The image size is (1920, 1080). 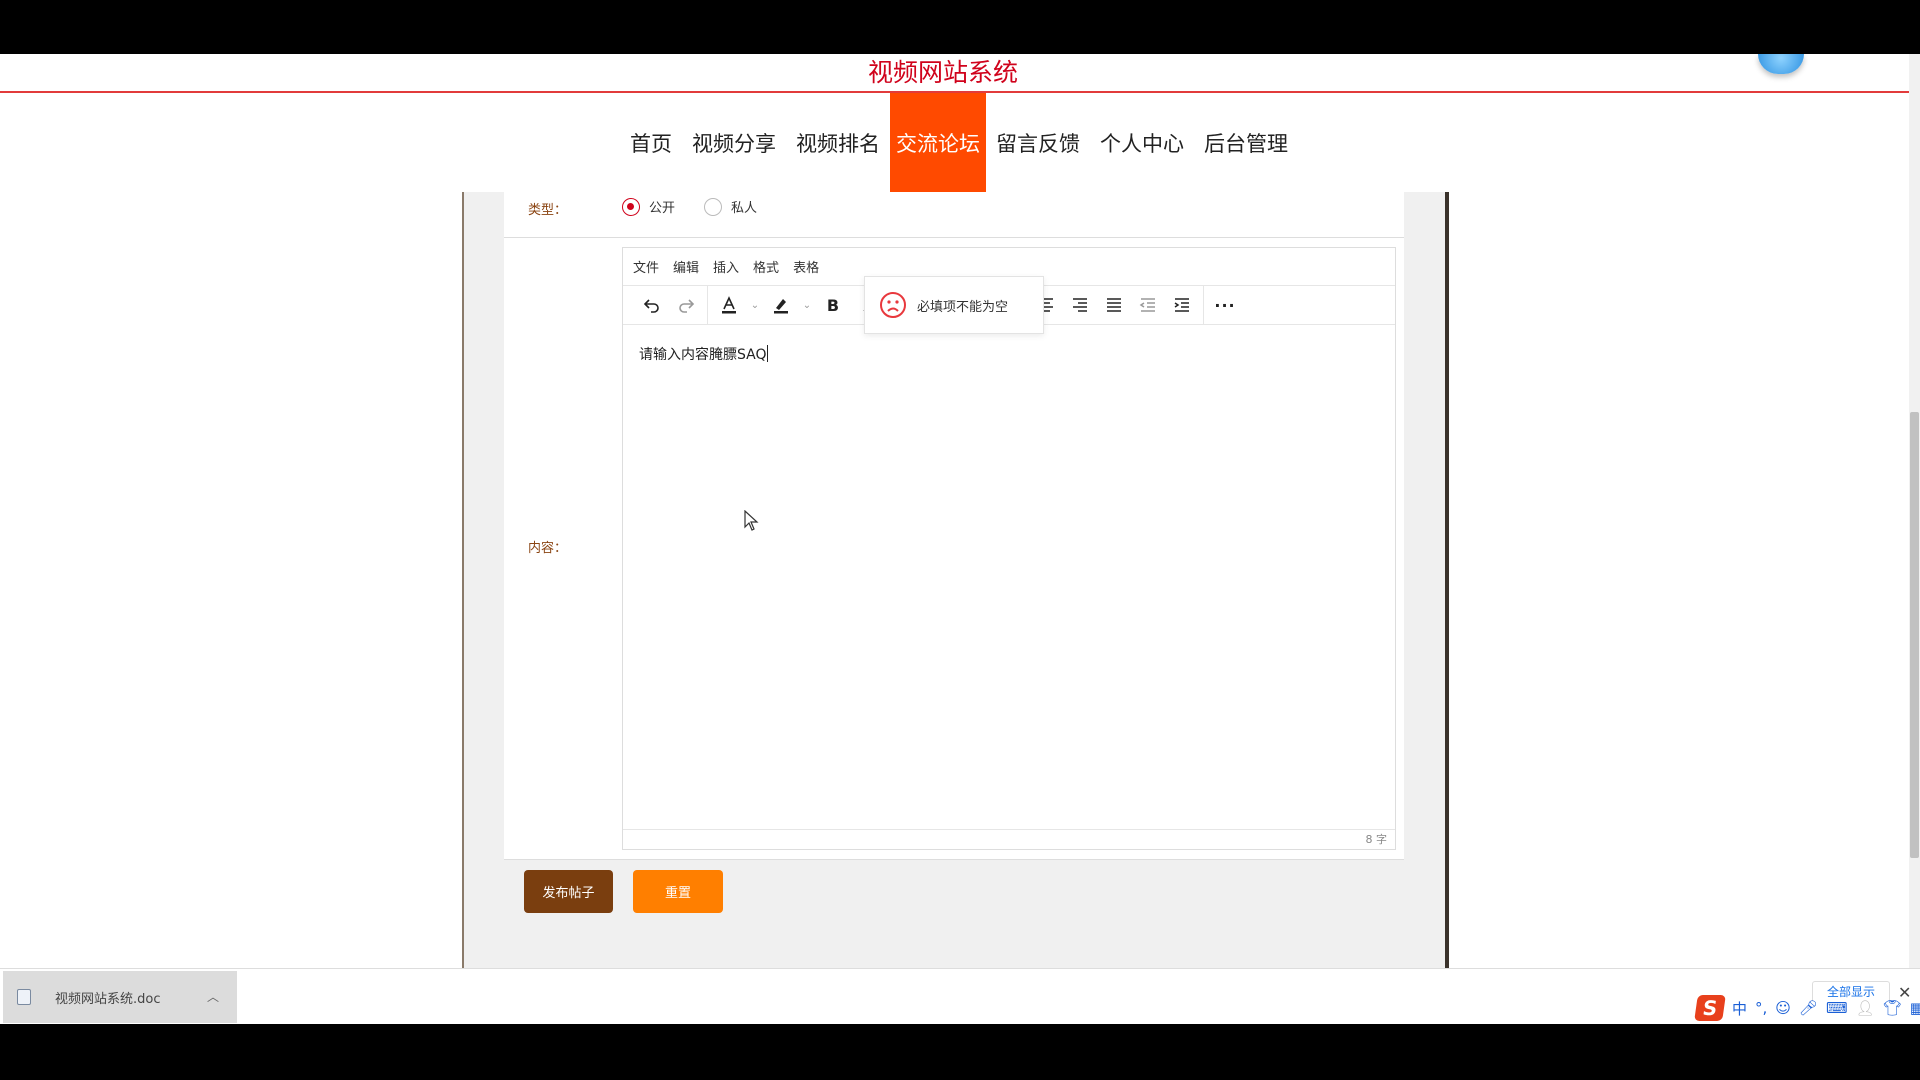 I want to click on nav-video-share: 视频分享, so click(x=734, y=142).